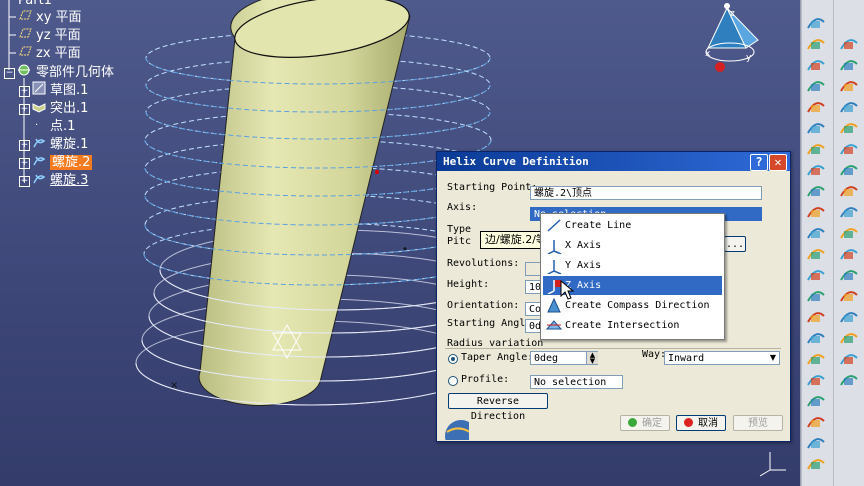  I want to click on tree-item-helix-2: 螺旋.2, so click(62, 162).